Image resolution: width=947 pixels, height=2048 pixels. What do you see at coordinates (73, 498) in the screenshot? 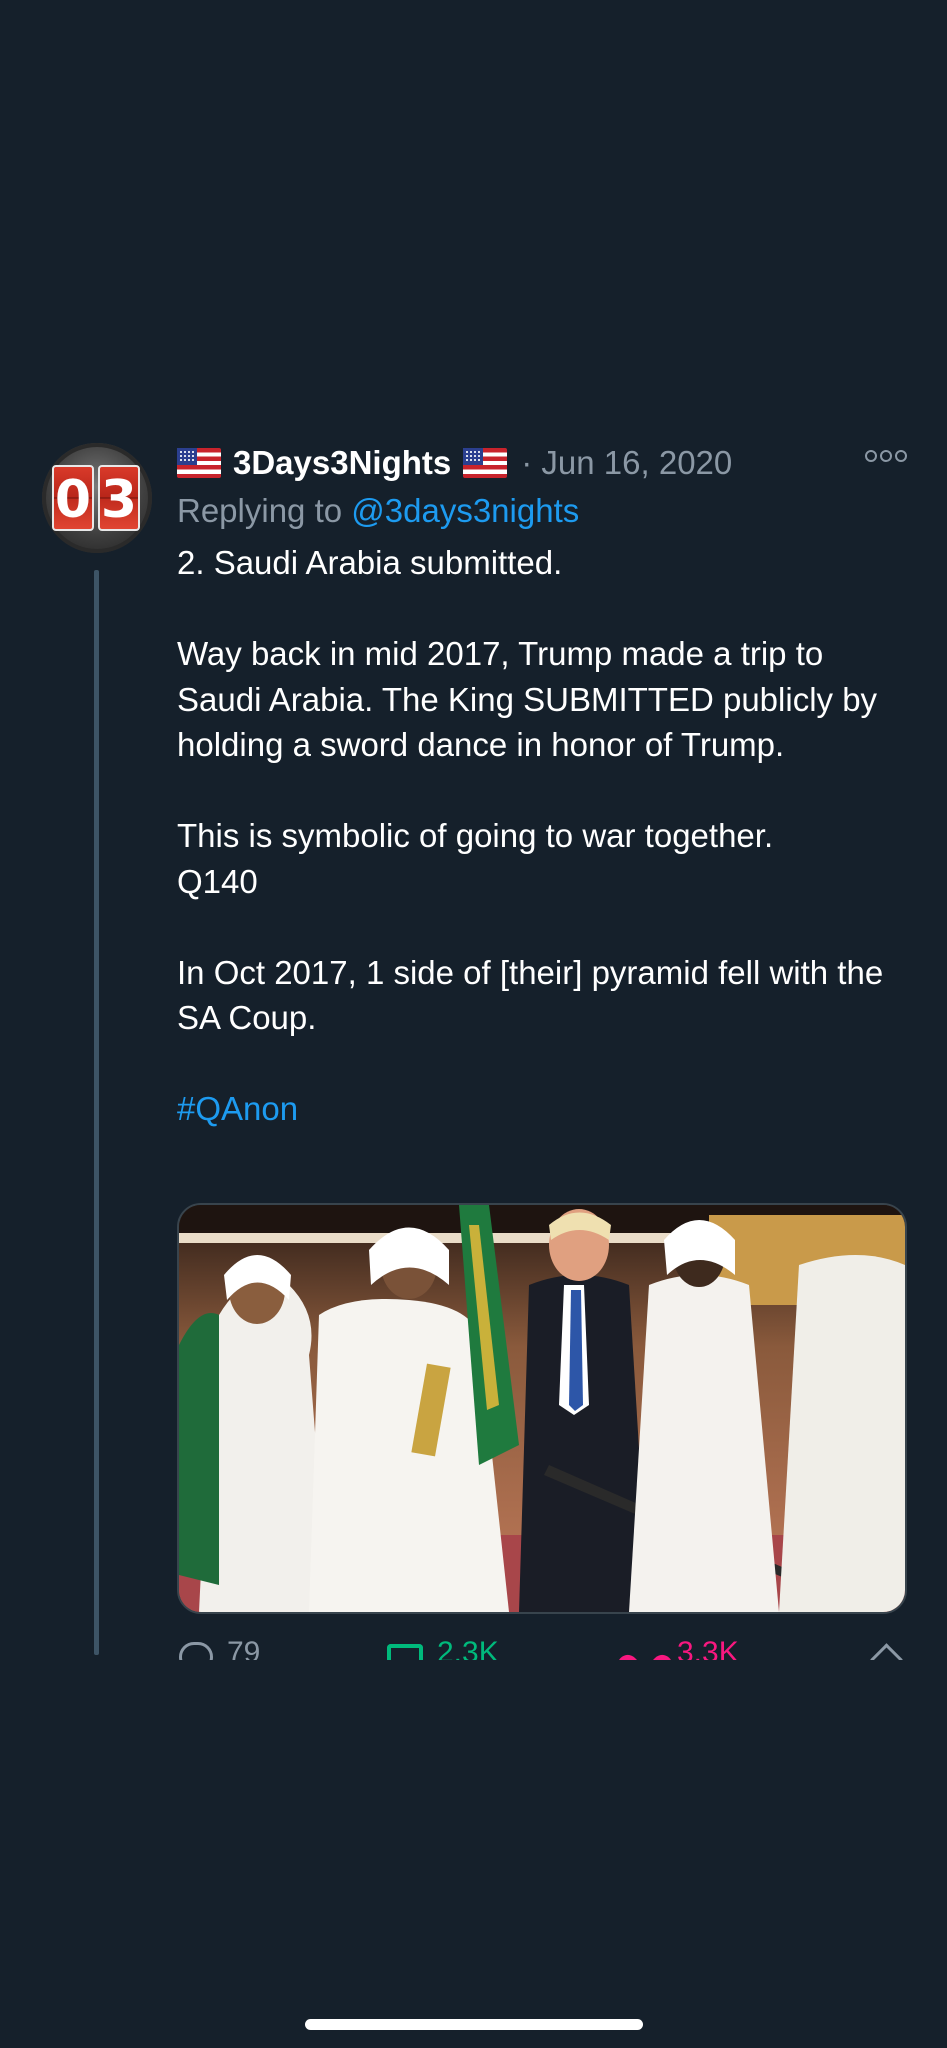
I see `avatar-digit: 0` at bounding box center [73, 498].